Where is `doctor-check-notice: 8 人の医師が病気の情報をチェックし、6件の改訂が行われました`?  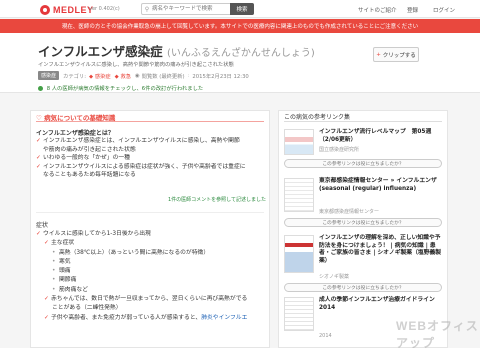
doctor-check-notice: 8 人の医師が病気の情報をチェックし、6件の改訂が行われました is located at coordinates (120, 88).